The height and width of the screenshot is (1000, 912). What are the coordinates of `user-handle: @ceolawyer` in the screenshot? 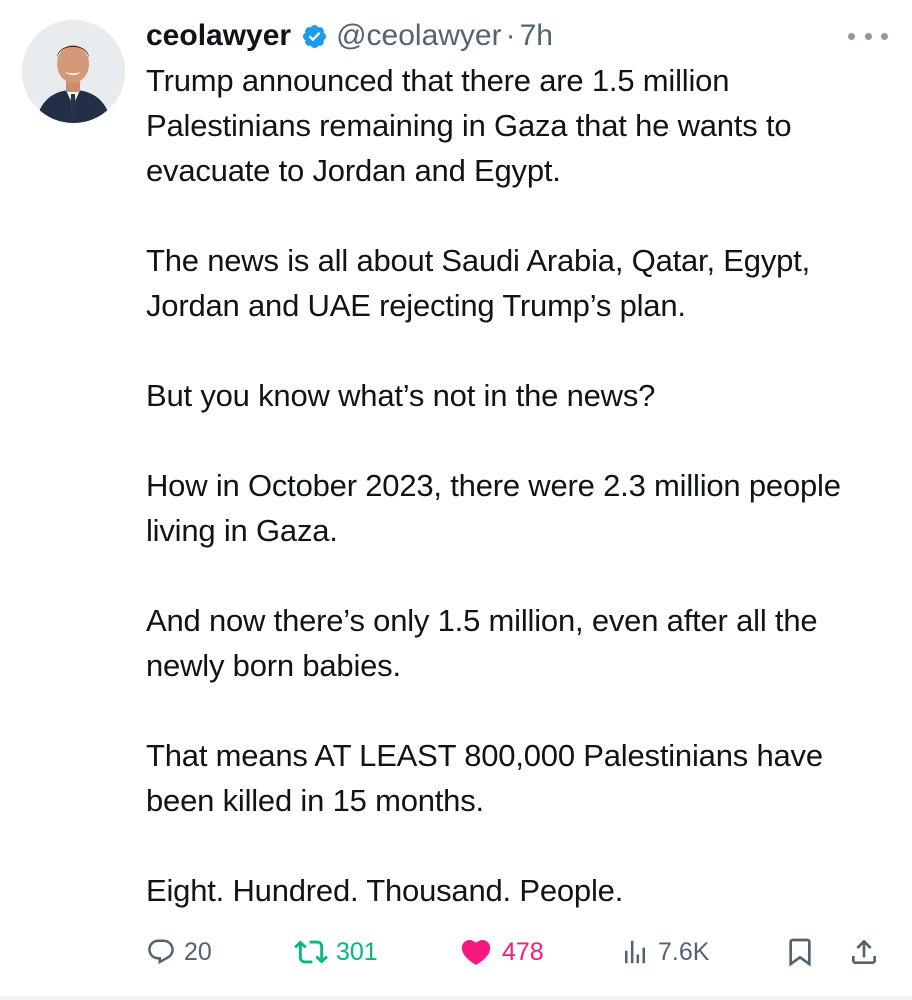 It's located at (419, 36).